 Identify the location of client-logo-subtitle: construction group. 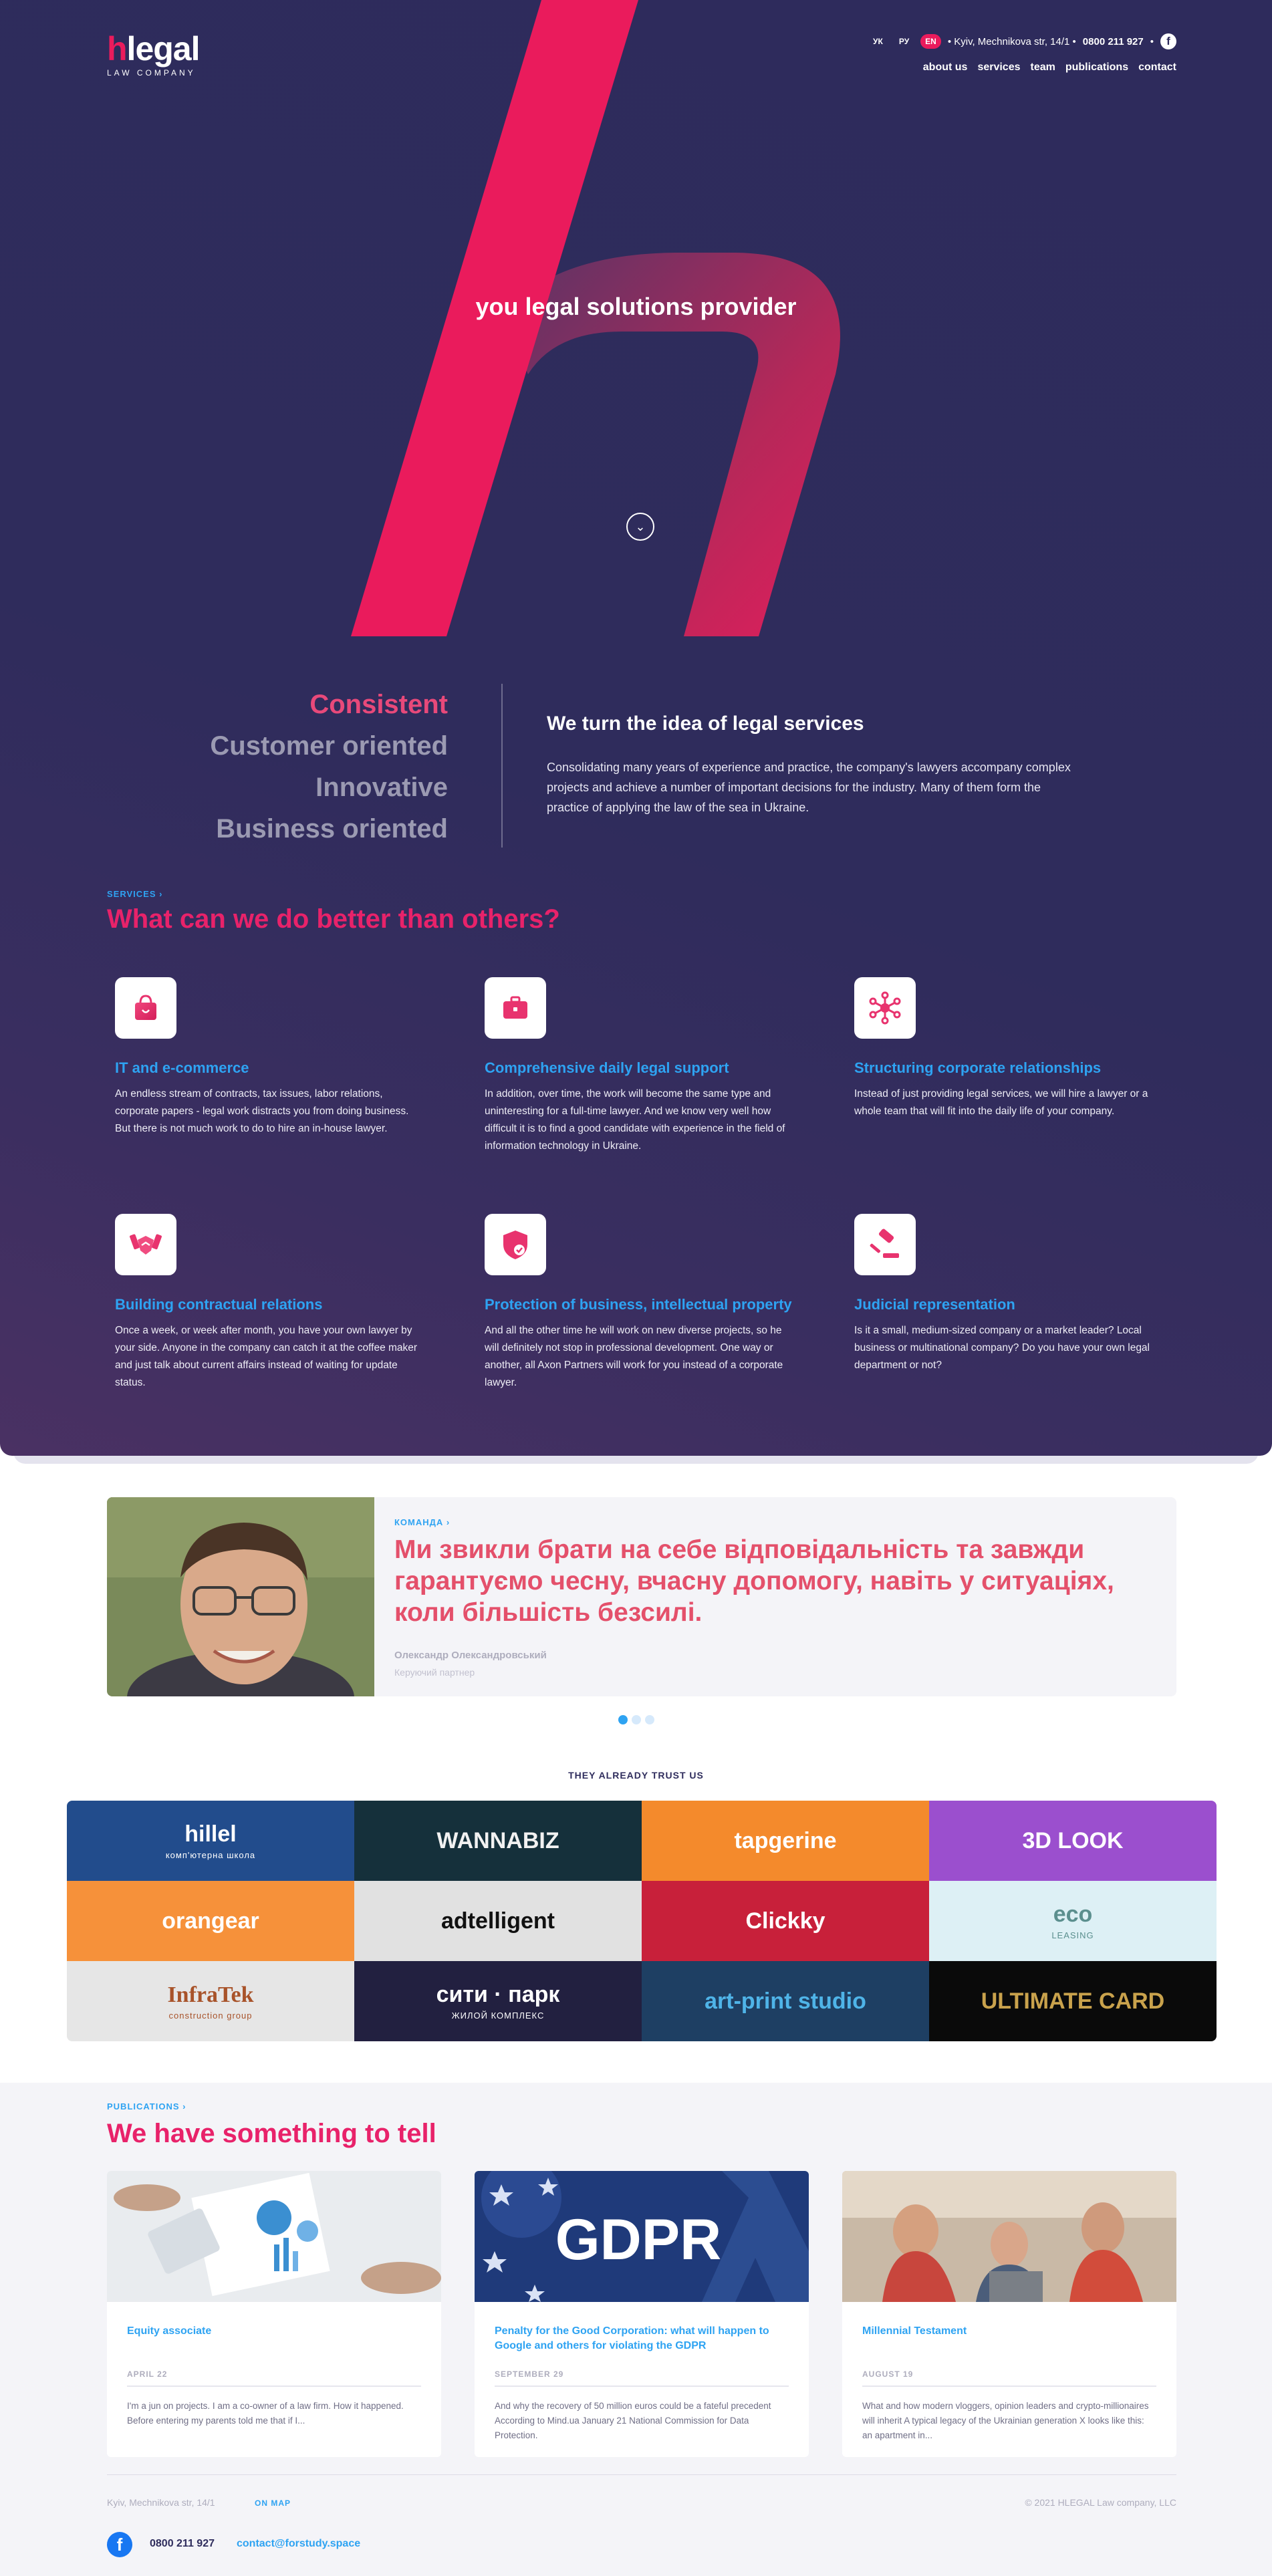
(210, 2015).